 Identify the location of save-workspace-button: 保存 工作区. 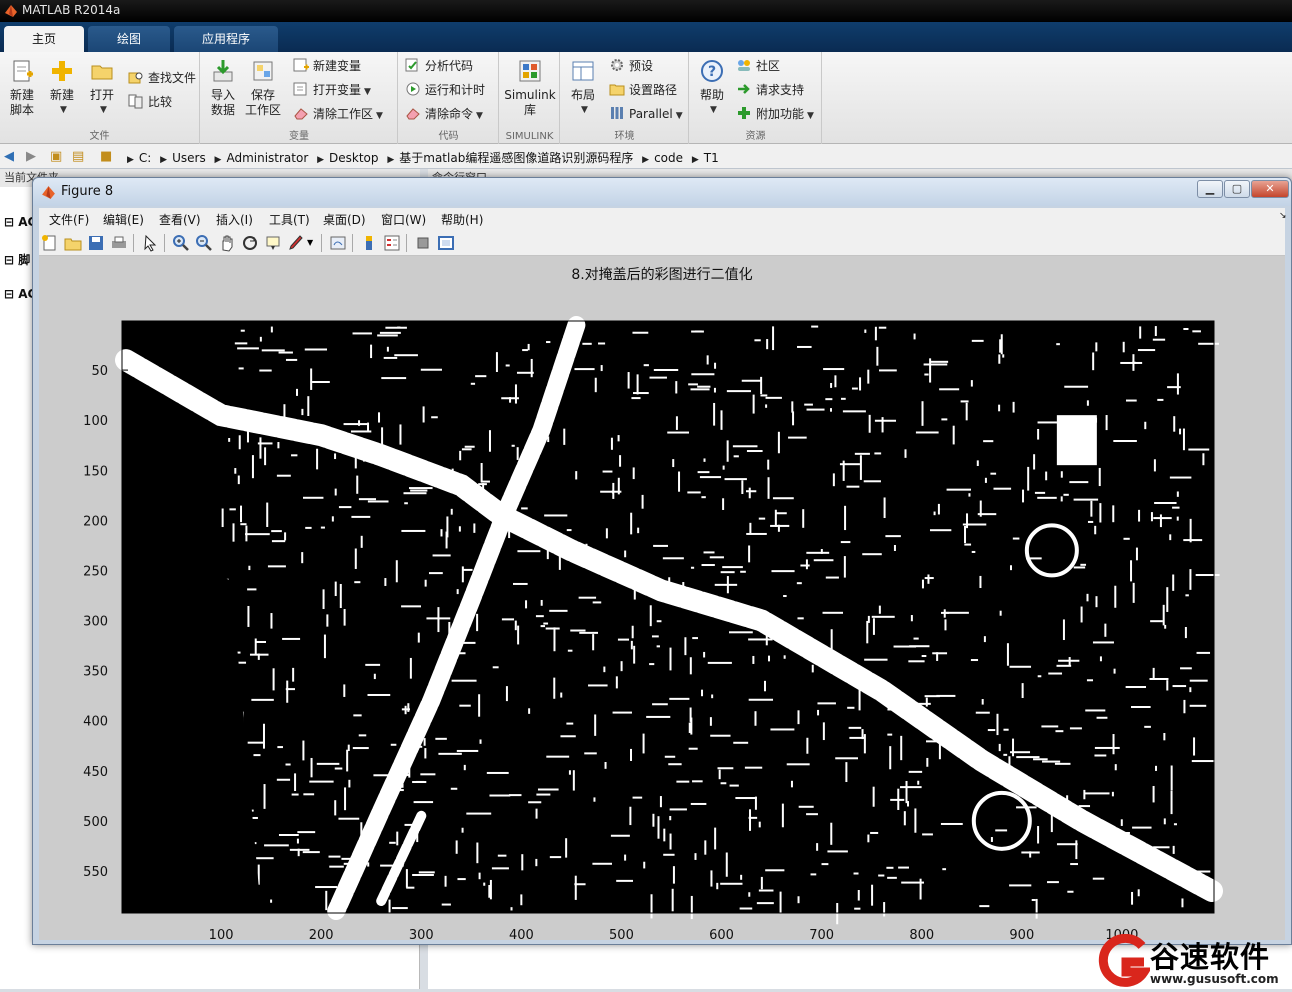
(263, 88).